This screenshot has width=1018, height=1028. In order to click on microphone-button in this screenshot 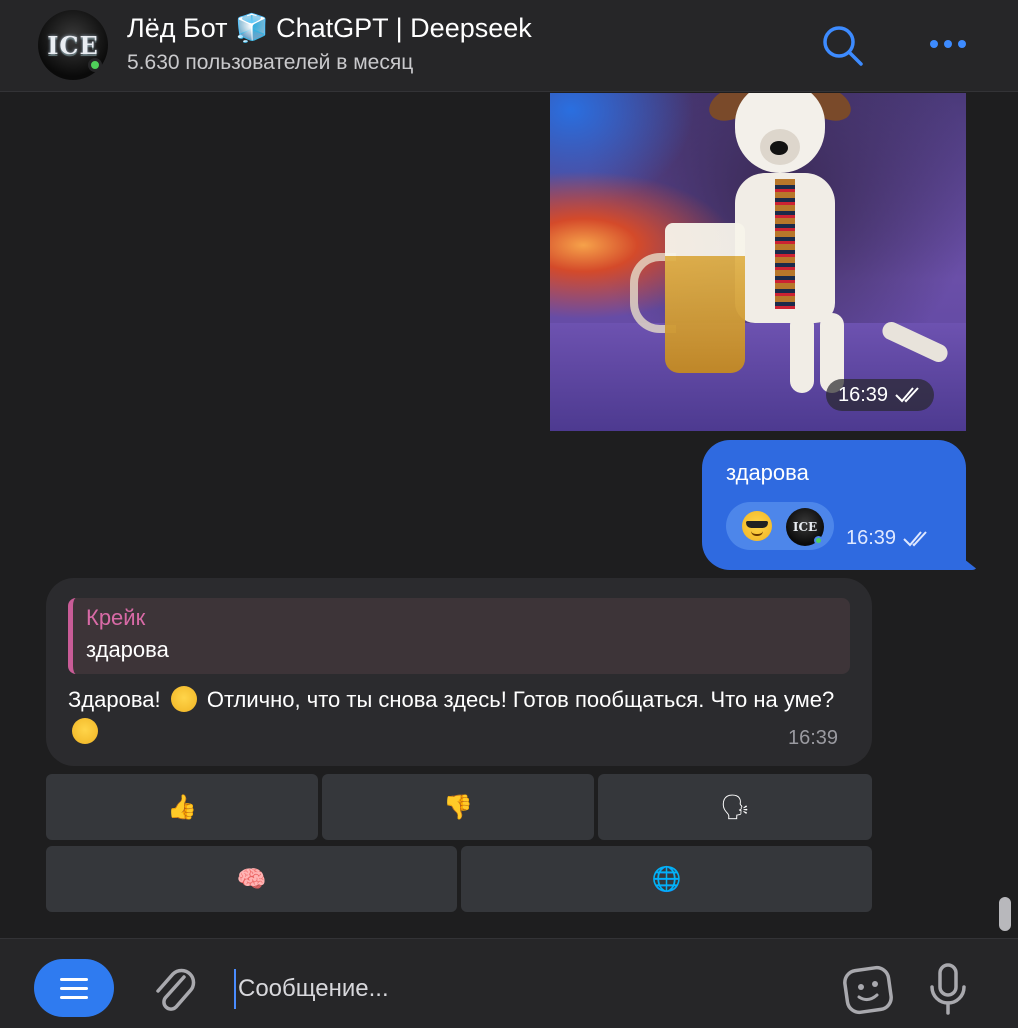, I will do `click(948, 989)`.